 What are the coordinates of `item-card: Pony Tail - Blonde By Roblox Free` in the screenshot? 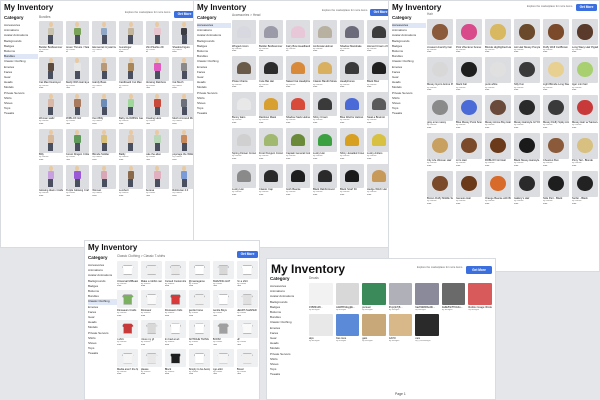 It's located at (585, 150).